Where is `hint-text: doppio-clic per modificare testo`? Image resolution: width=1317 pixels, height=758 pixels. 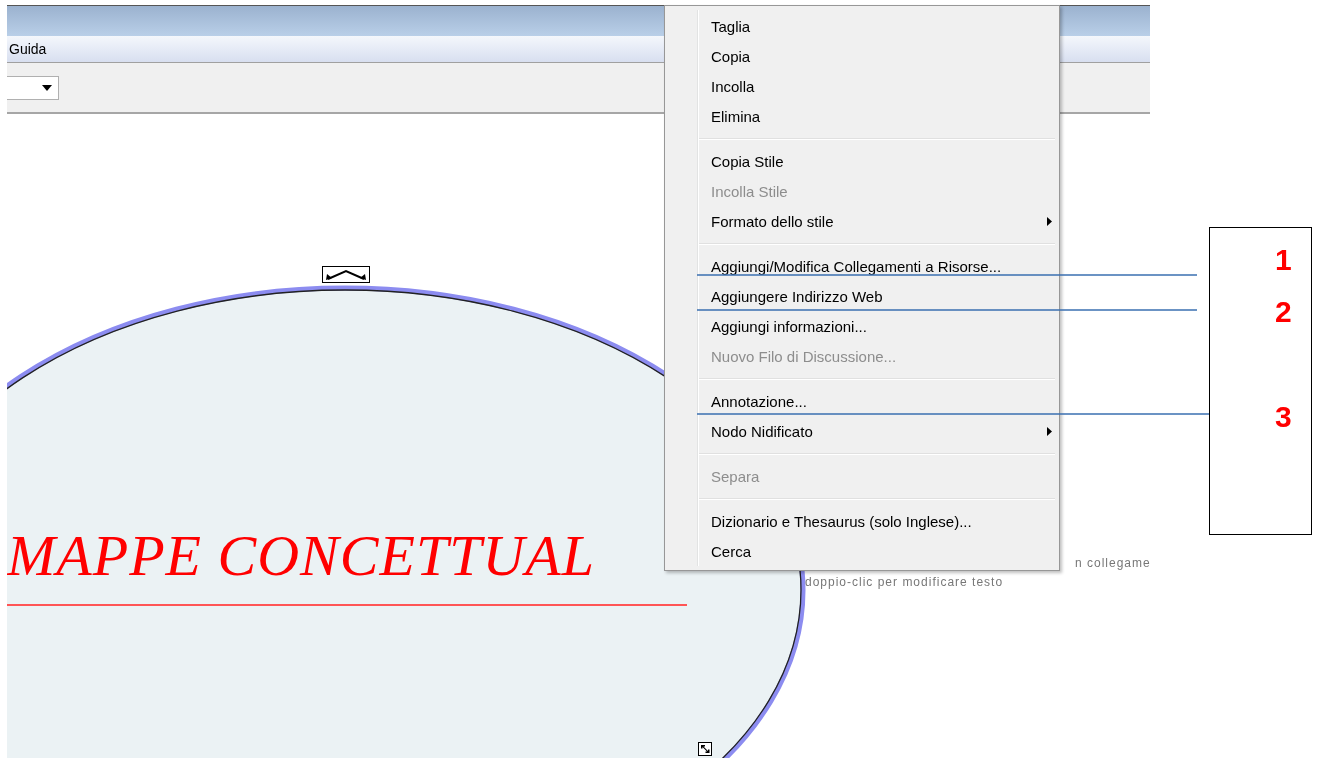 hint-text: doppio-clic per modificare testo is located at coordinates (904, 582).